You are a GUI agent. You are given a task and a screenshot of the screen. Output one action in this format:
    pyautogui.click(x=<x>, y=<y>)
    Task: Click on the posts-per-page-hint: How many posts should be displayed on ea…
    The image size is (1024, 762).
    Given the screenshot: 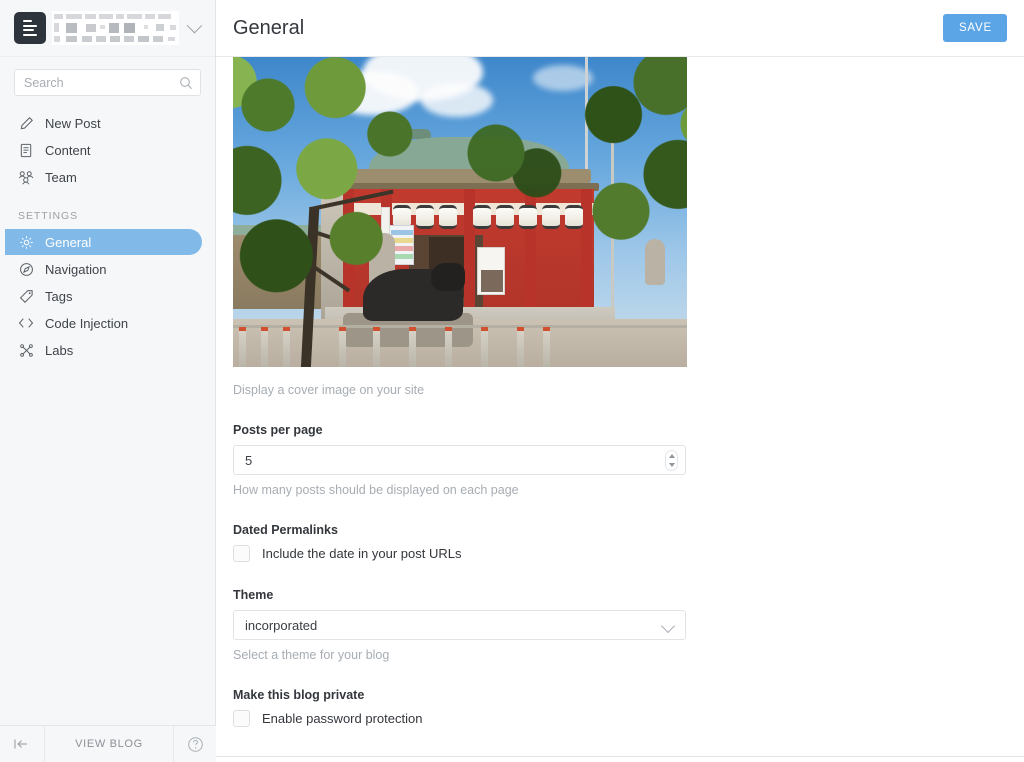 What is the action you would take?
    pyautogui.click(x=376, y=490)
    